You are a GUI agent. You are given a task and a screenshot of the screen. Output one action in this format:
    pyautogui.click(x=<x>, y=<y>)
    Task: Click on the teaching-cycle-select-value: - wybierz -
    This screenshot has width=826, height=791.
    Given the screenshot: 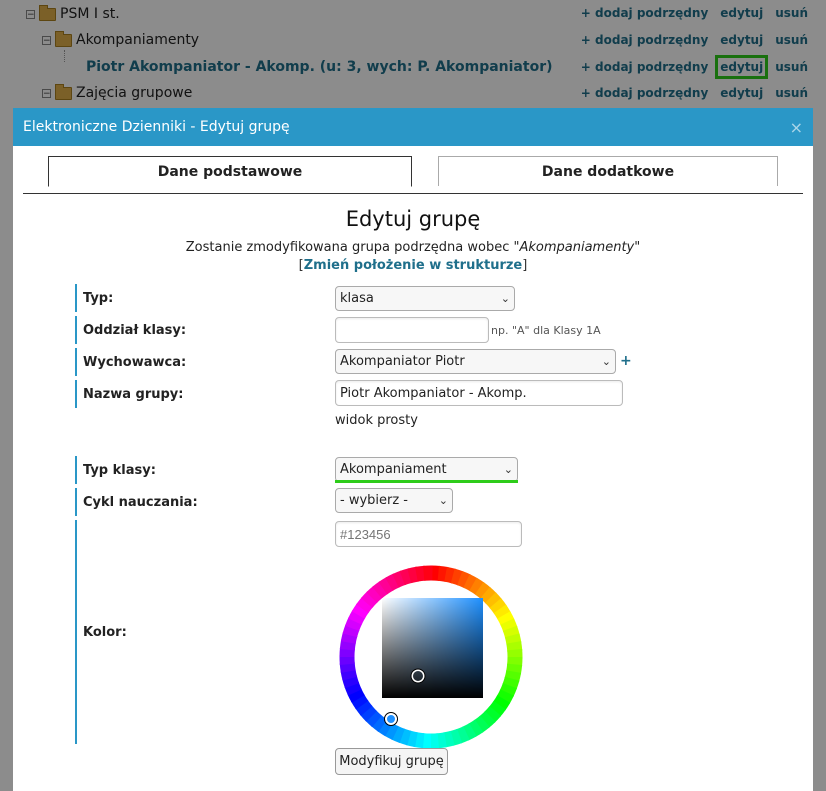 What is the action you would take?
    pyautogui.click(x=374, y=500)
    